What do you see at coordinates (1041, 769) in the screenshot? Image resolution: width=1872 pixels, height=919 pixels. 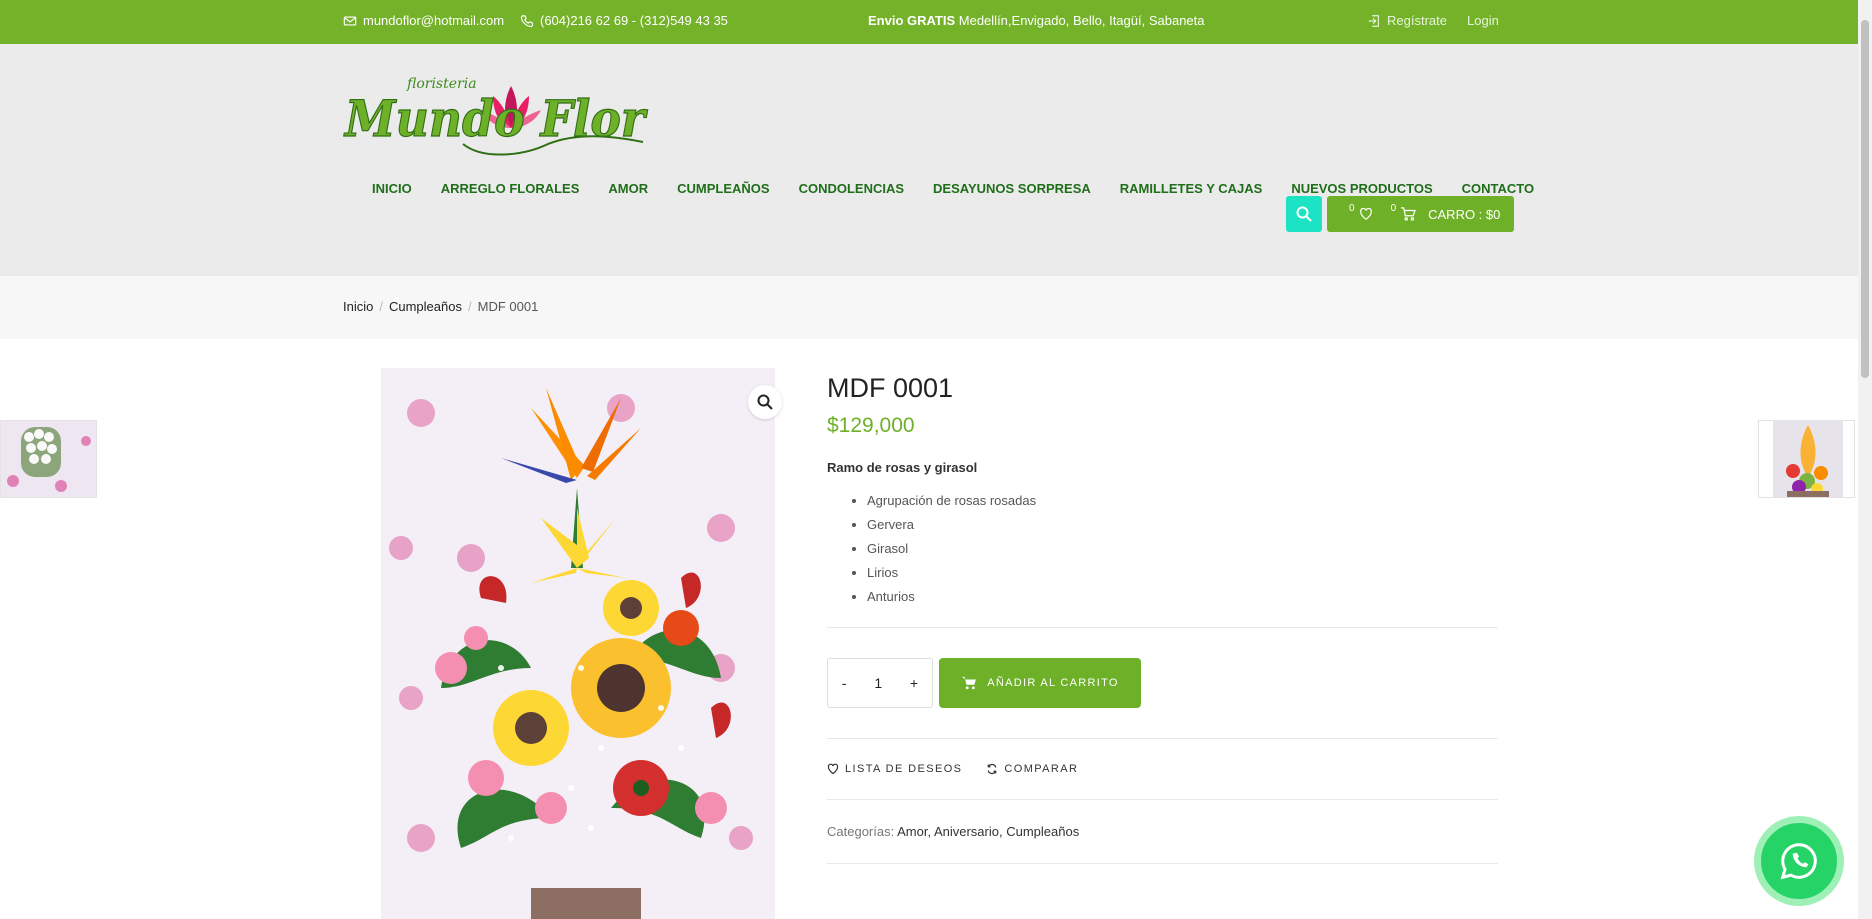 I see `compare-label: COMPARAR` at bounding box center [1041, 769].